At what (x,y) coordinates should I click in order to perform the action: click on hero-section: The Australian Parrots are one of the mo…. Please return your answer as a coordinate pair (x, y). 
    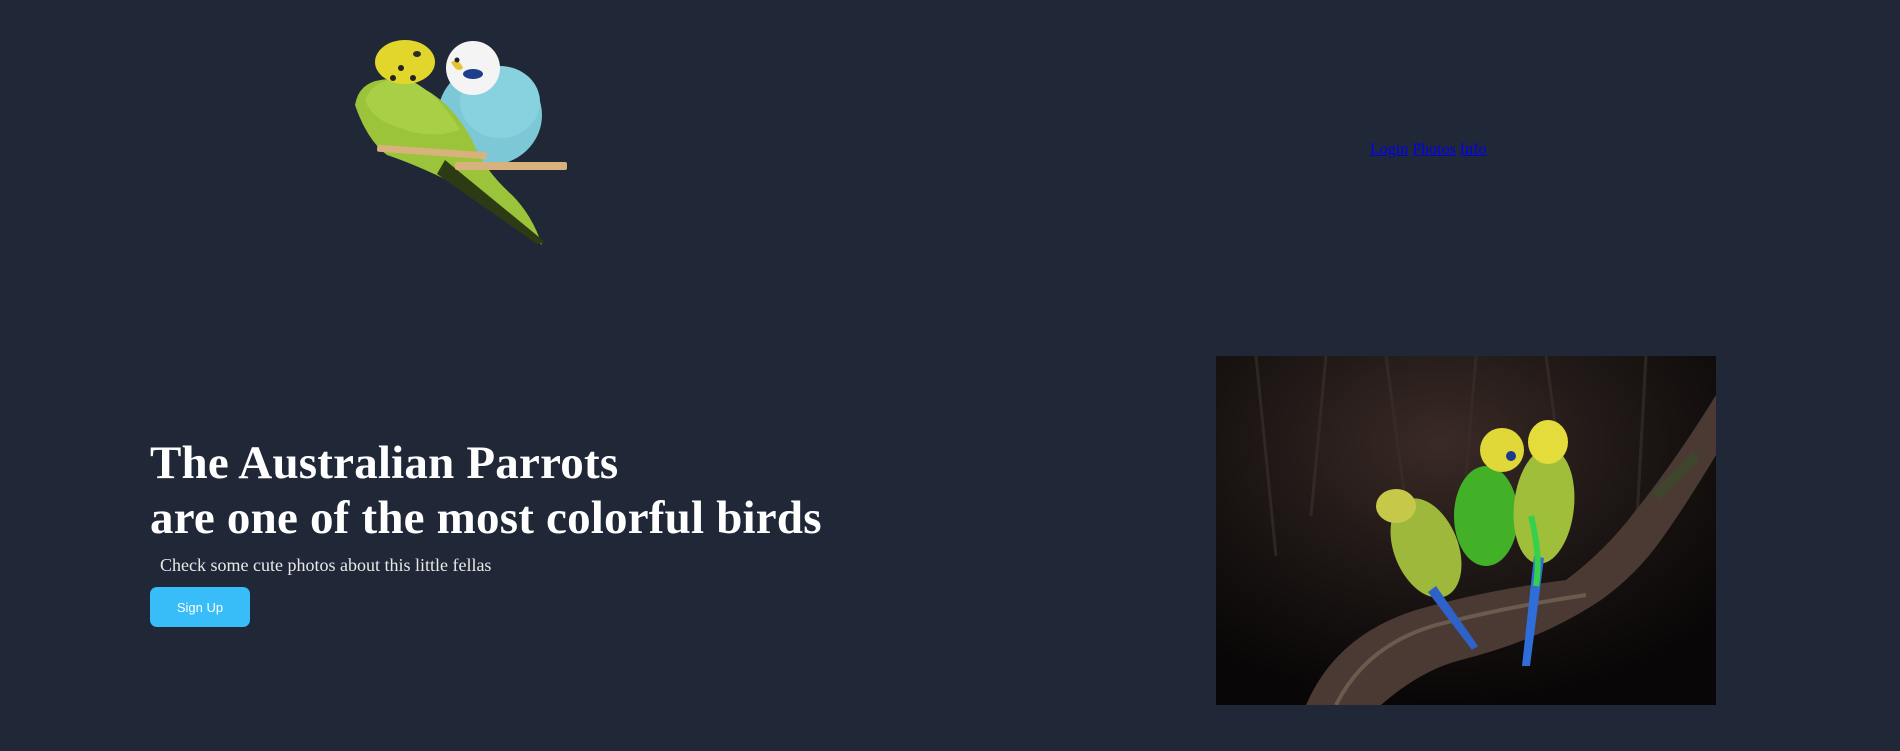
    Looking at the image, I should click on (530, 531).